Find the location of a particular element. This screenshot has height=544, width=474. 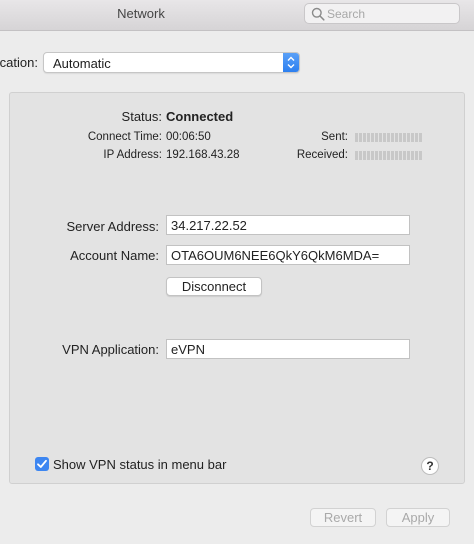

sent-label: Sent: is located at coordinates (334, 137).